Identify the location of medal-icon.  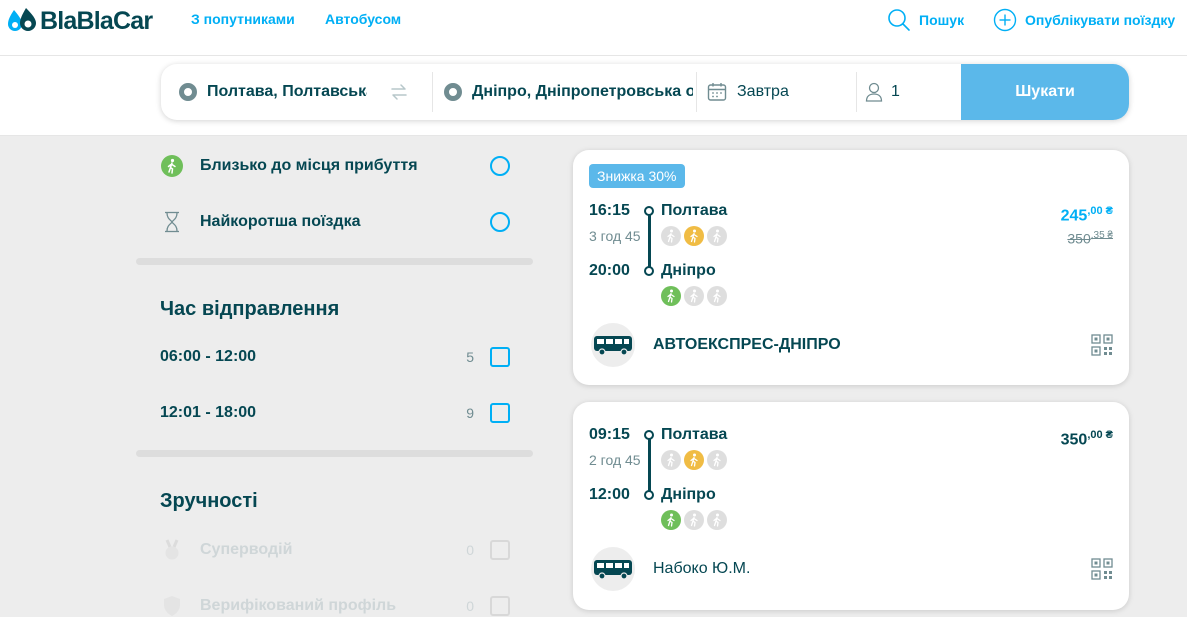
(172, 550).